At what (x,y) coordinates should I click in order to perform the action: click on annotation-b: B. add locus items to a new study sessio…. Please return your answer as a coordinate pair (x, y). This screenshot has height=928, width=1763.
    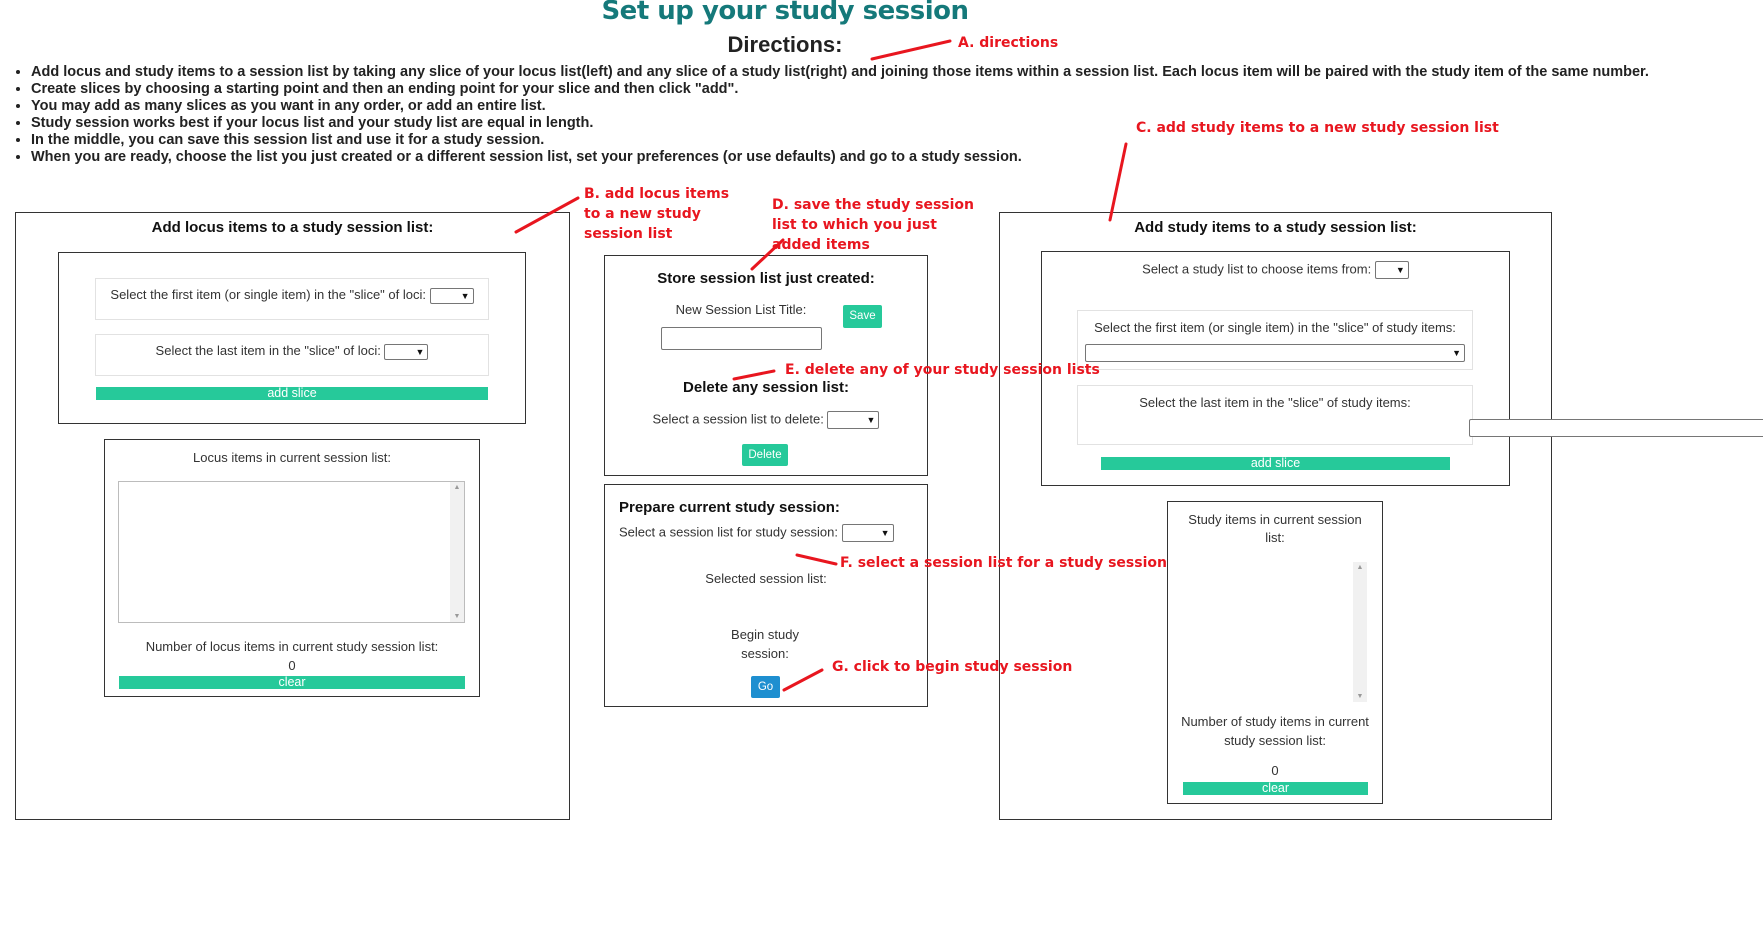
    Looking at the image, I should click on (657, 214).